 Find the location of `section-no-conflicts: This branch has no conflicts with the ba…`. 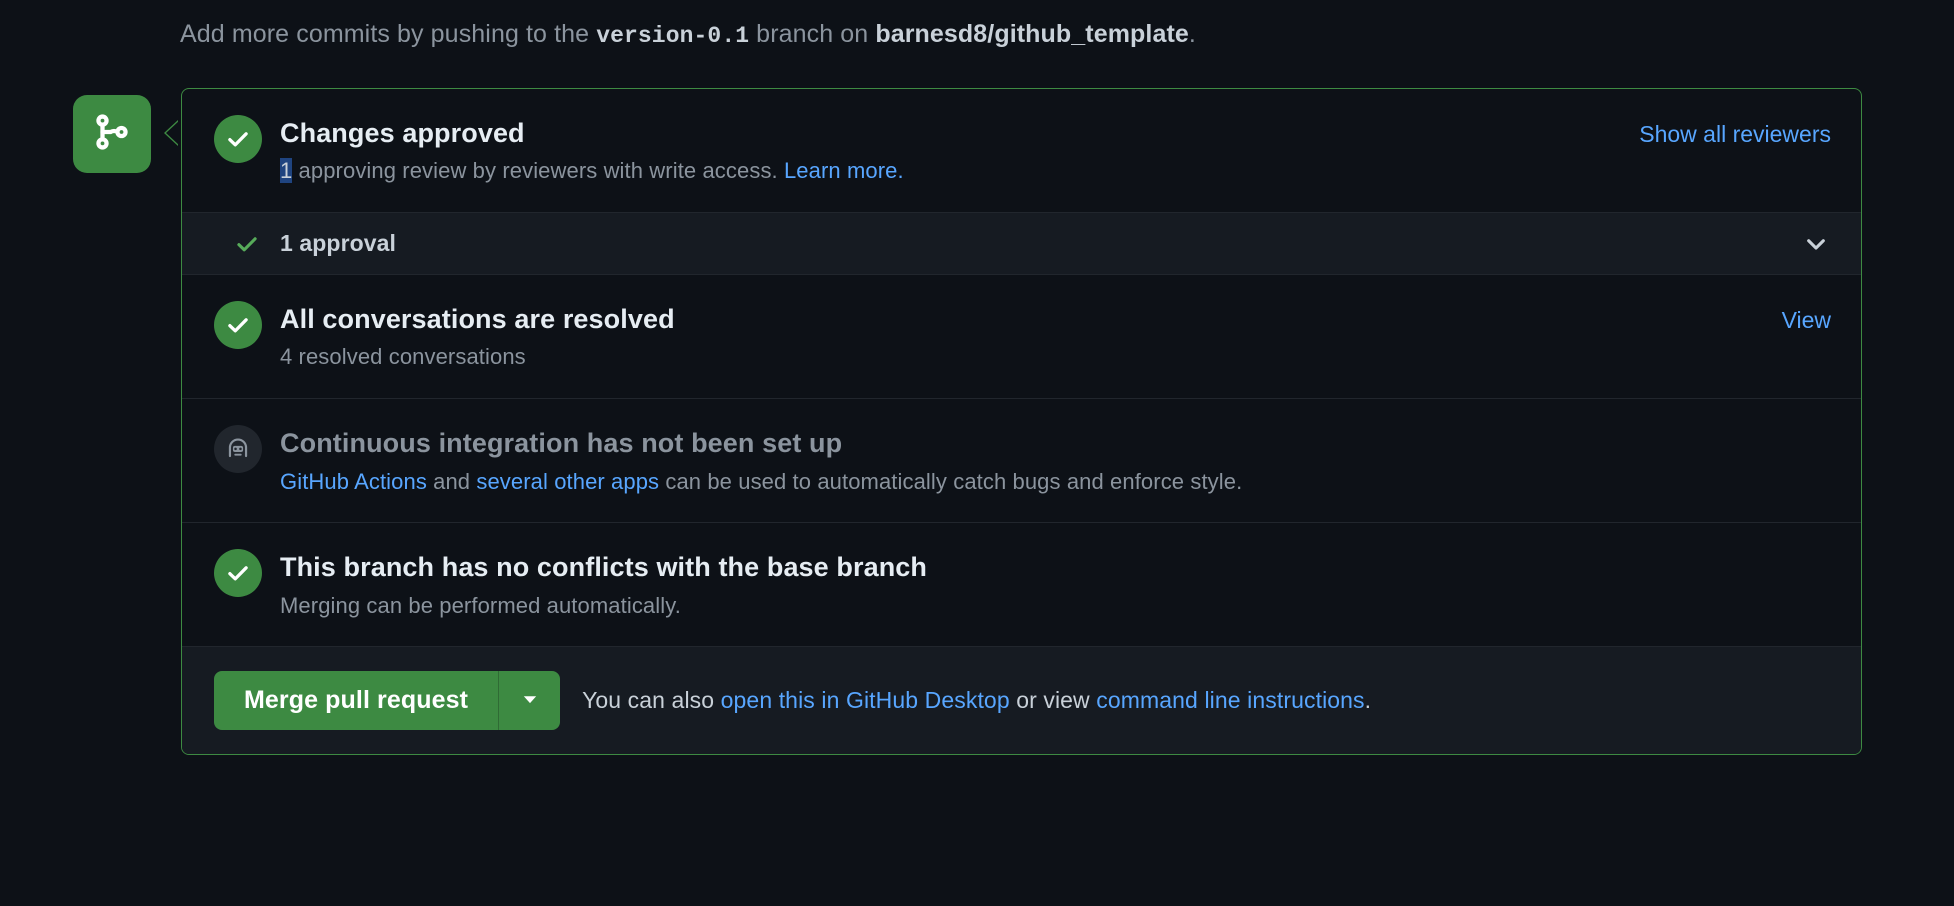

section-no-conflicts: This branch has no conflicts with the ba… is located at coordinates (1021, 584).